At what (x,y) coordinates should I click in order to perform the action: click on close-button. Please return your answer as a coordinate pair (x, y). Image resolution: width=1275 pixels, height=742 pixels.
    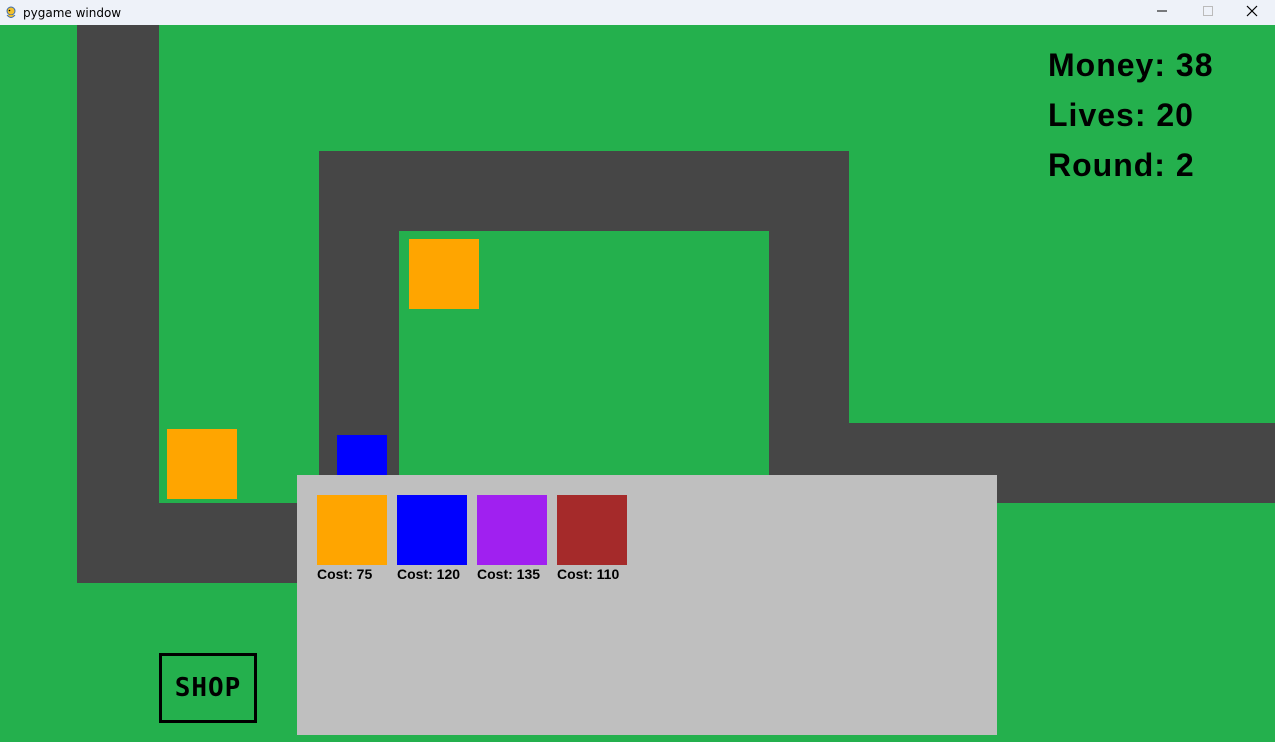
    Looking at the image, I should click on (1252, 12).